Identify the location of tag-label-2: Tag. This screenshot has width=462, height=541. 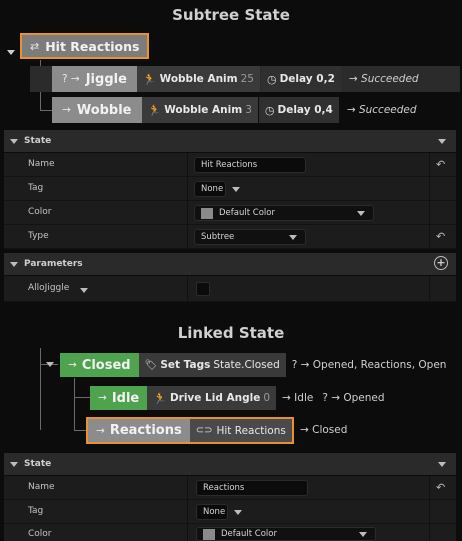
(36, 511).